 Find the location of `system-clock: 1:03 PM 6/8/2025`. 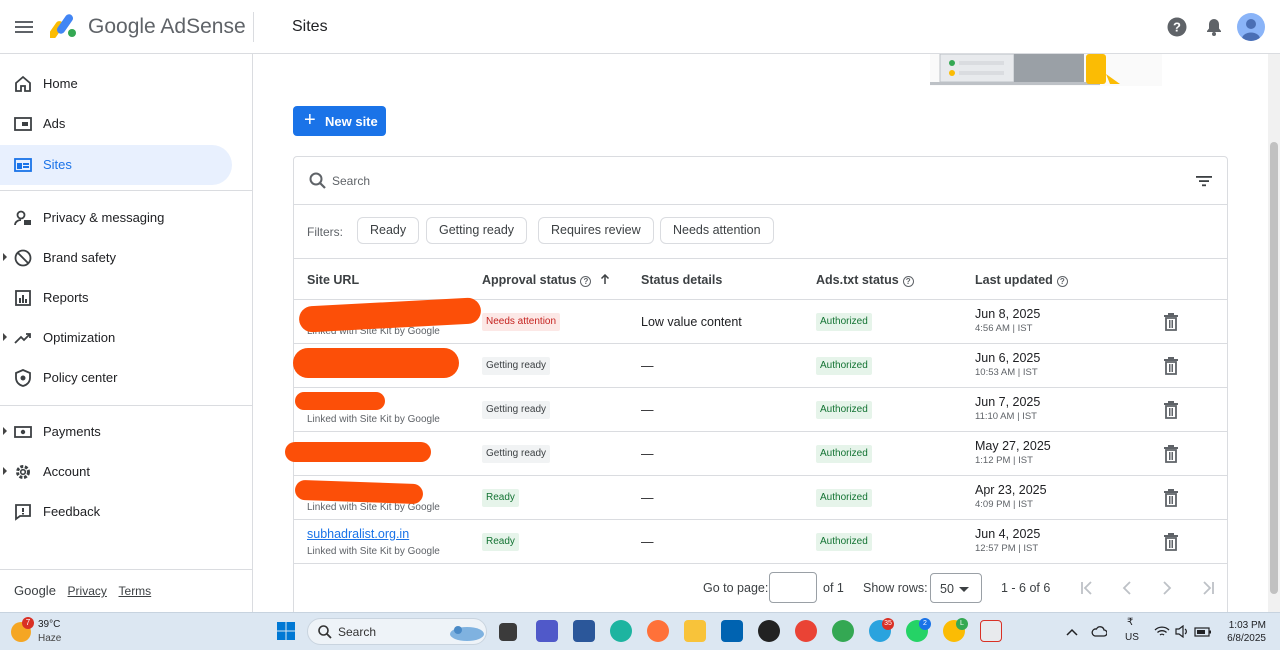

system-clock: 1:03 PM 6/8/2025 is located at coordinates (1244, 632).